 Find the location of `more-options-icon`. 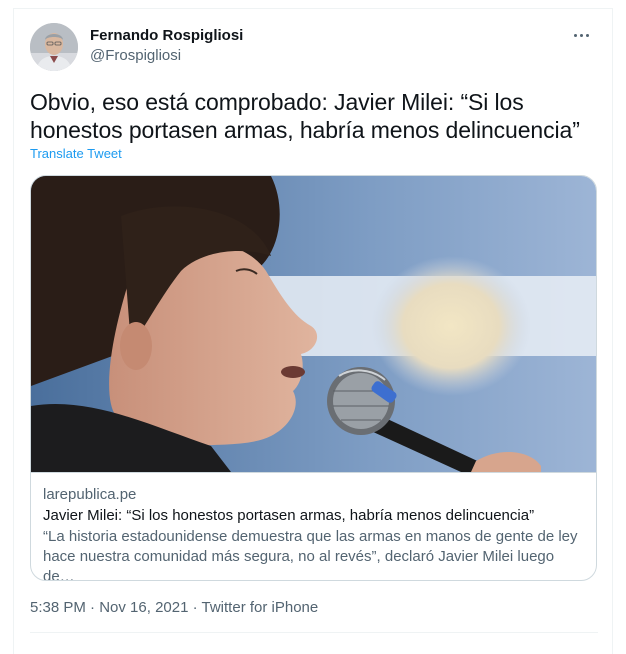

more-options-icon is located at coordinates (581, 35).